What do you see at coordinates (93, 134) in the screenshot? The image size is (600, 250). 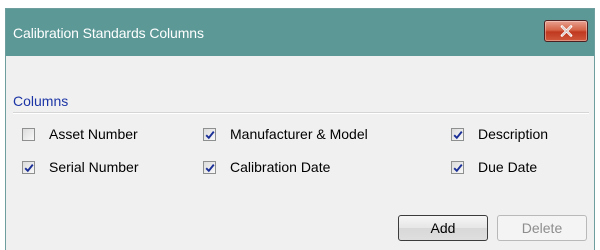 I see `checkbox-label: Asset Number` at bounding box center [93, 134].